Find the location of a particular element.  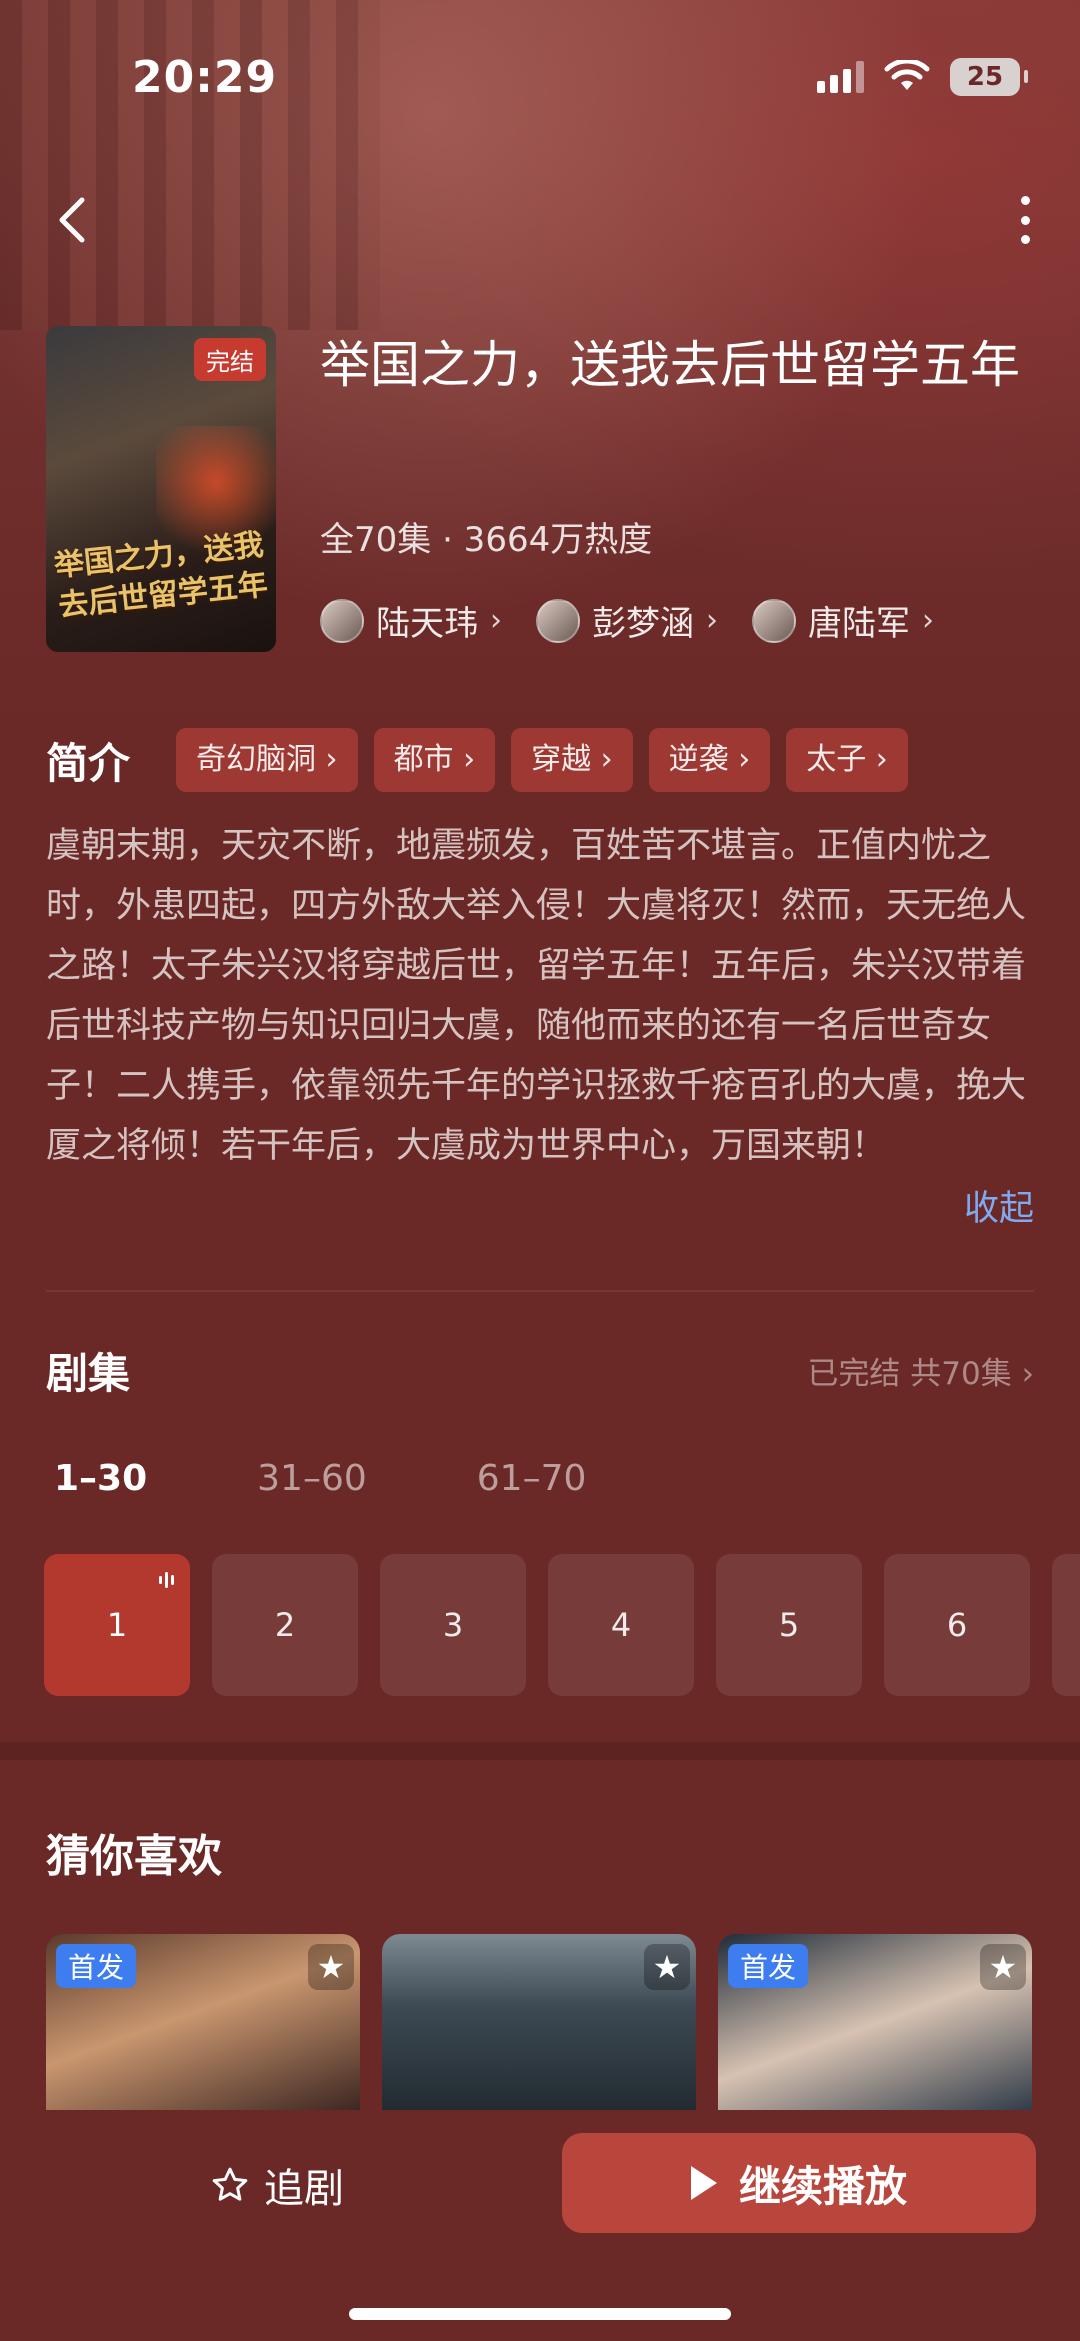

divider is located at coordinates (540, 1291).